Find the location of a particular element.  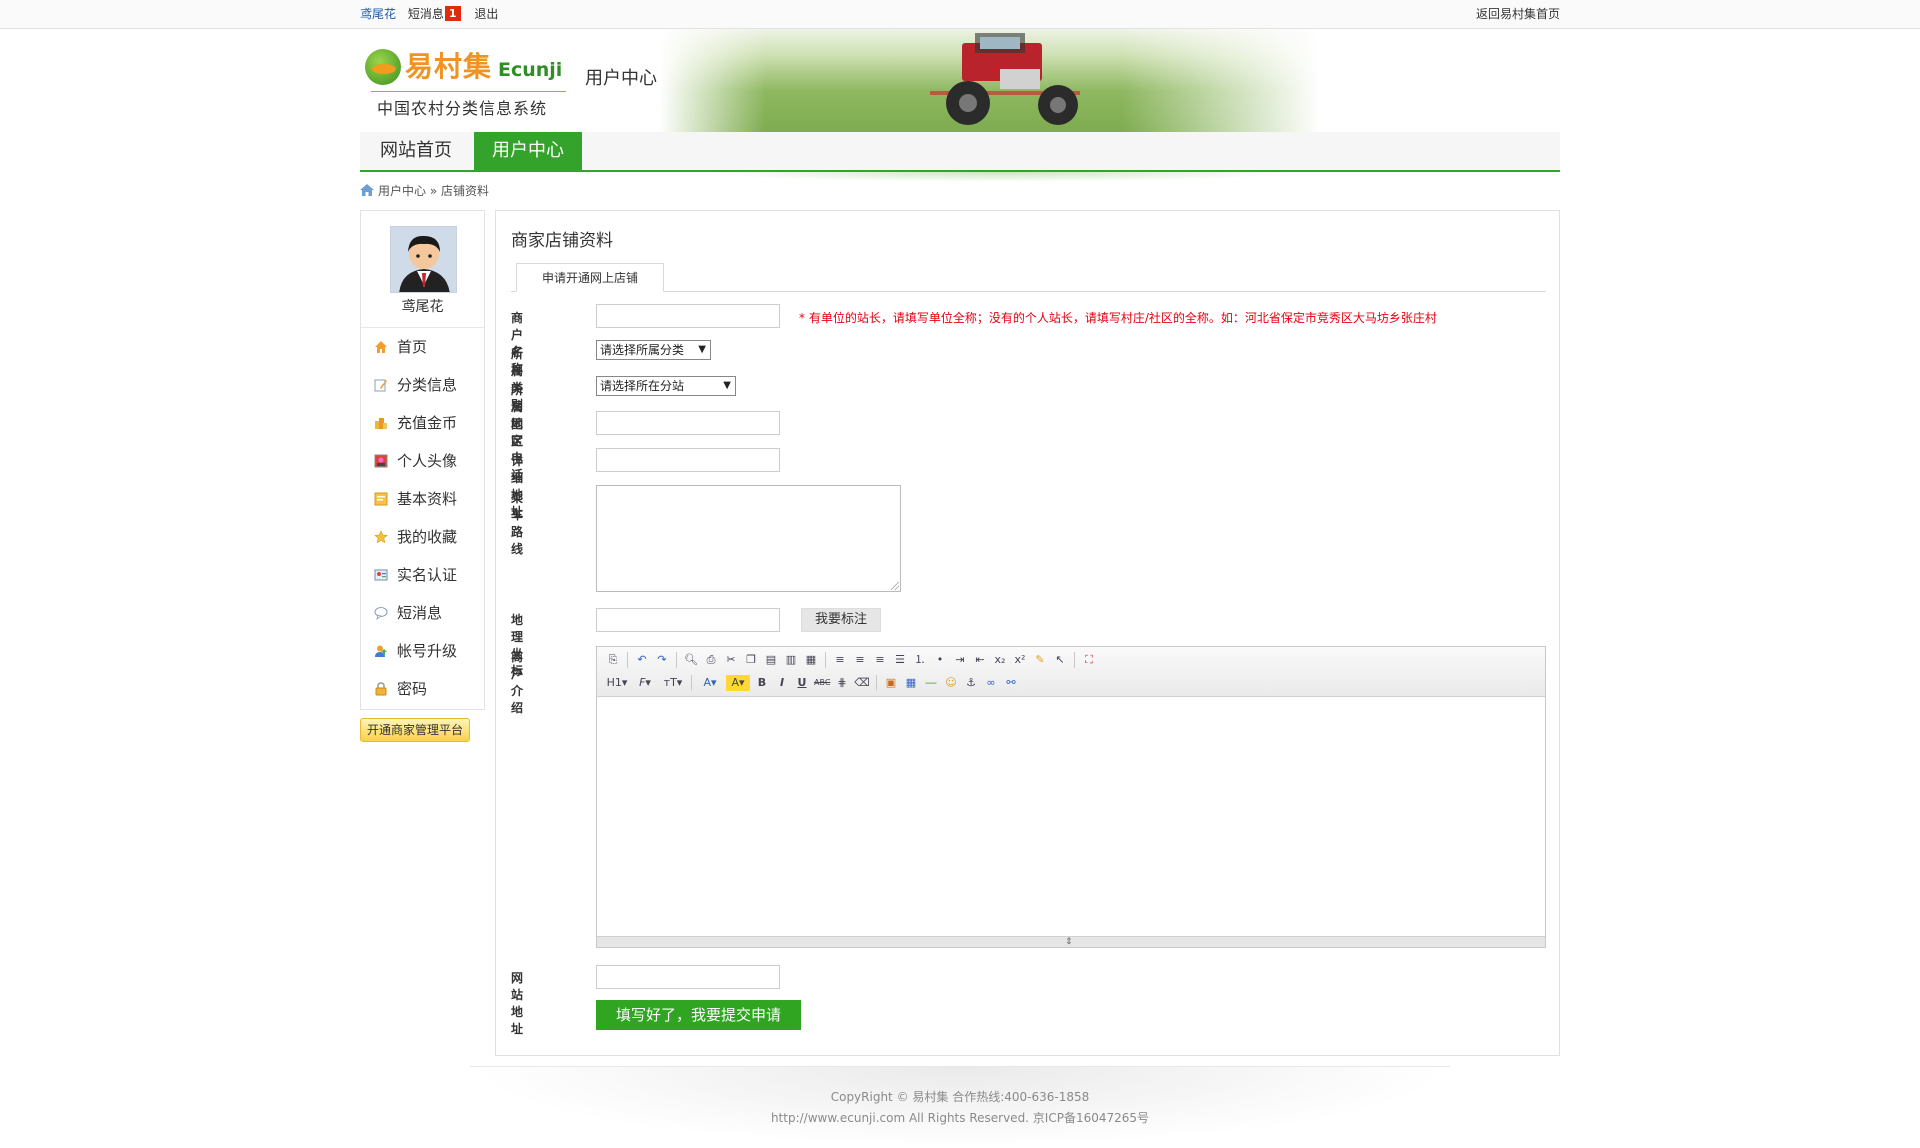

subscript-icon: x₂ is located at coordinates (1000, 660).